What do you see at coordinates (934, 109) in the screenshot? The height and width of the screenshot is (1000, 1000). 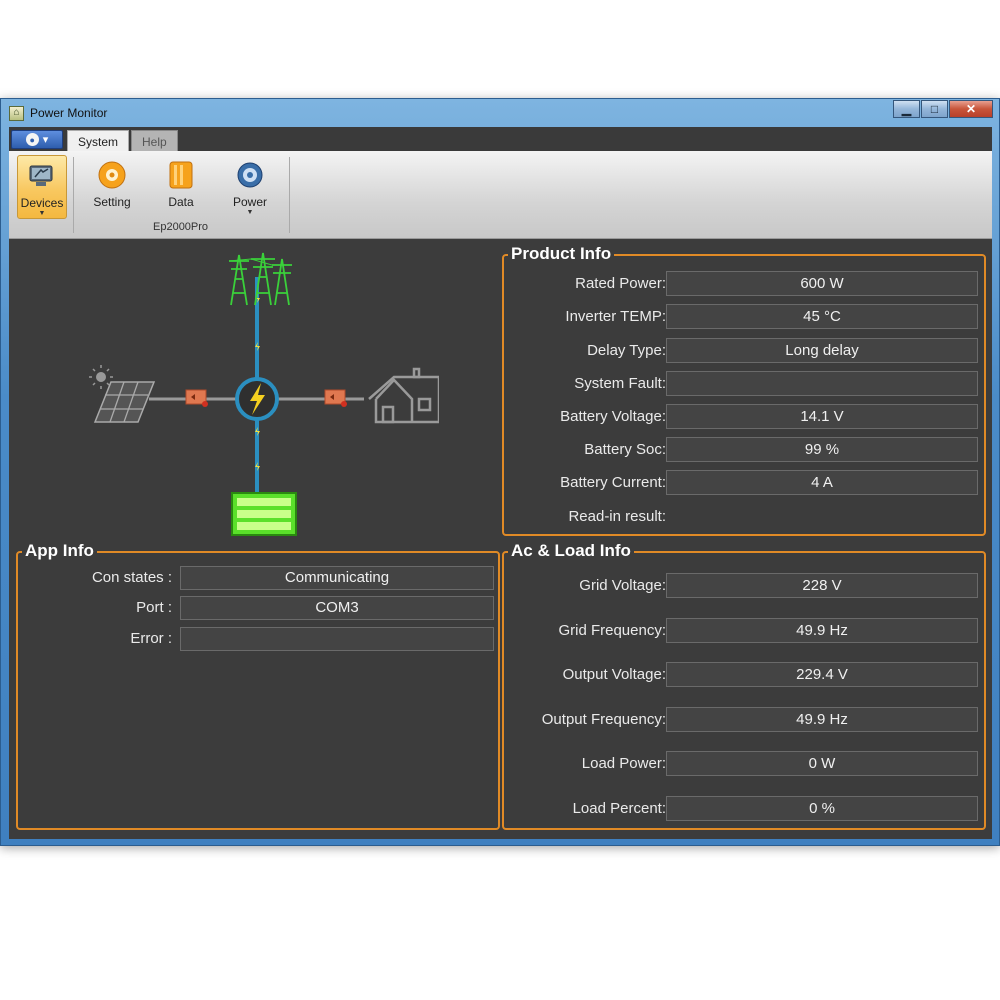 I see `maximize-button: □` at bounding box center [934, 109].